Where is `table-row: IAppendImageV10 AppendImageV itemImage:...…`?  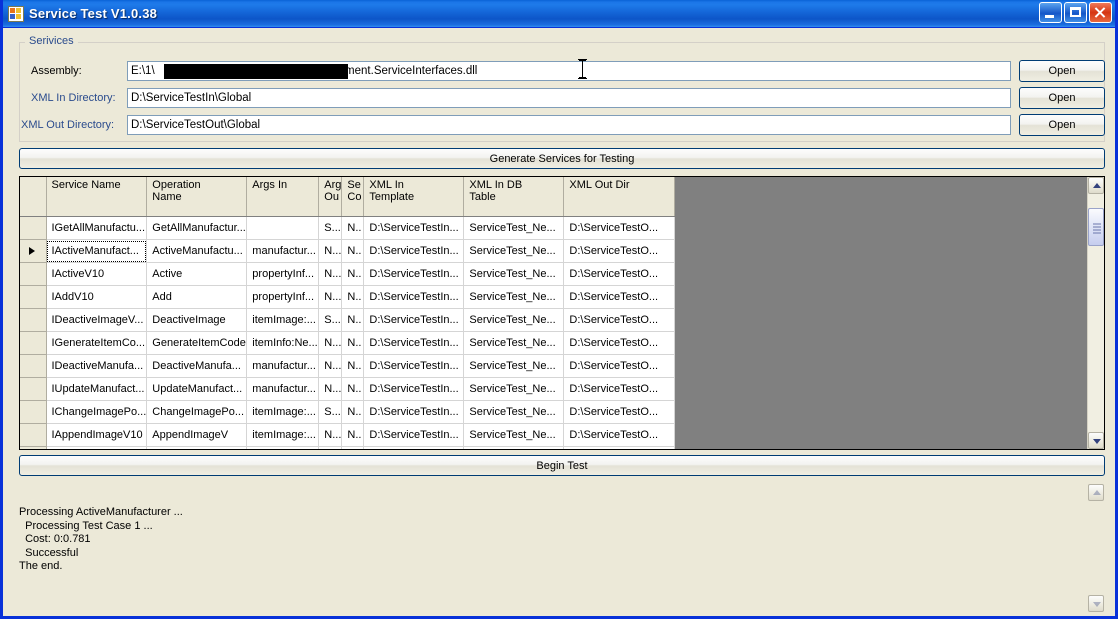 table-row: IAppendImageV10 AppendImageV itemImage:...… is located at coordinates (348, 435).